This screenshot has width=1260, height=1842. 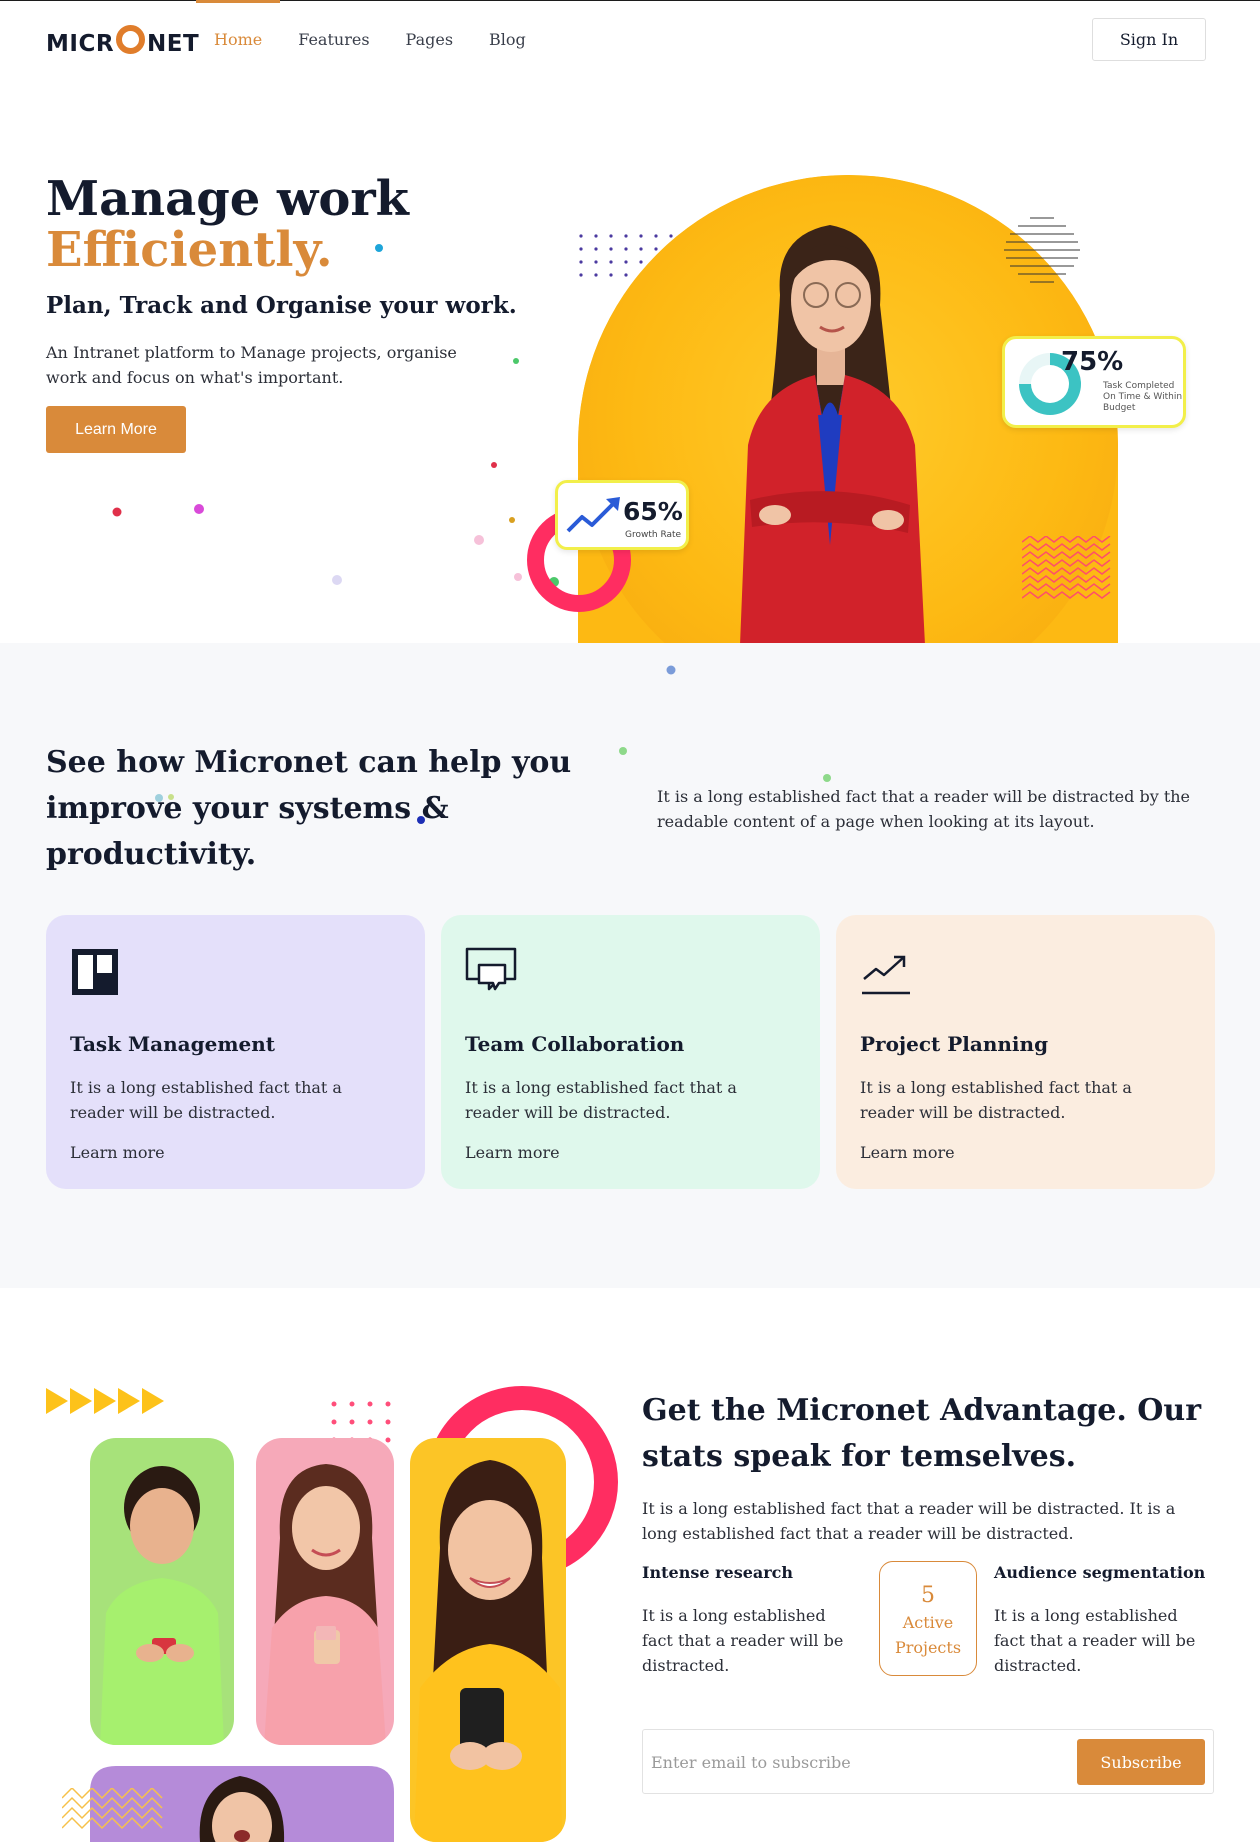 What do you see at coordinates (488, 1640) in the screenshot?
I see `woman-yellow-with-phone-image` at bounding box center [488, 1640].